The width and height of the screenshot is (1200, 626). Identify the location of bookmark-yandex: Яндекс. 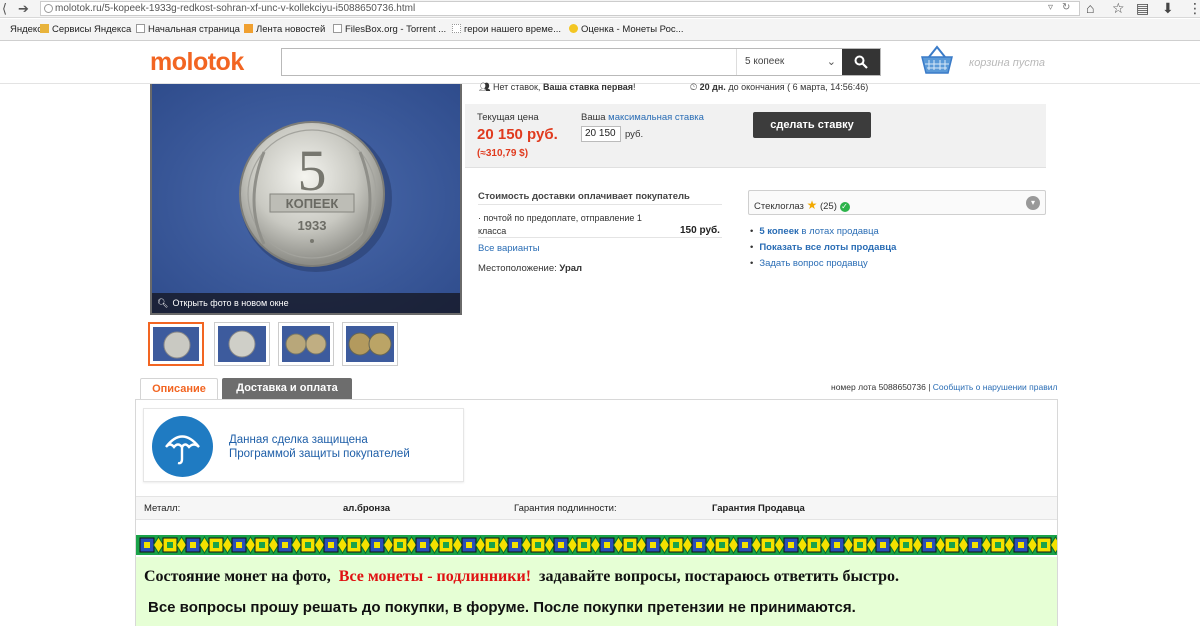
(21, 29).